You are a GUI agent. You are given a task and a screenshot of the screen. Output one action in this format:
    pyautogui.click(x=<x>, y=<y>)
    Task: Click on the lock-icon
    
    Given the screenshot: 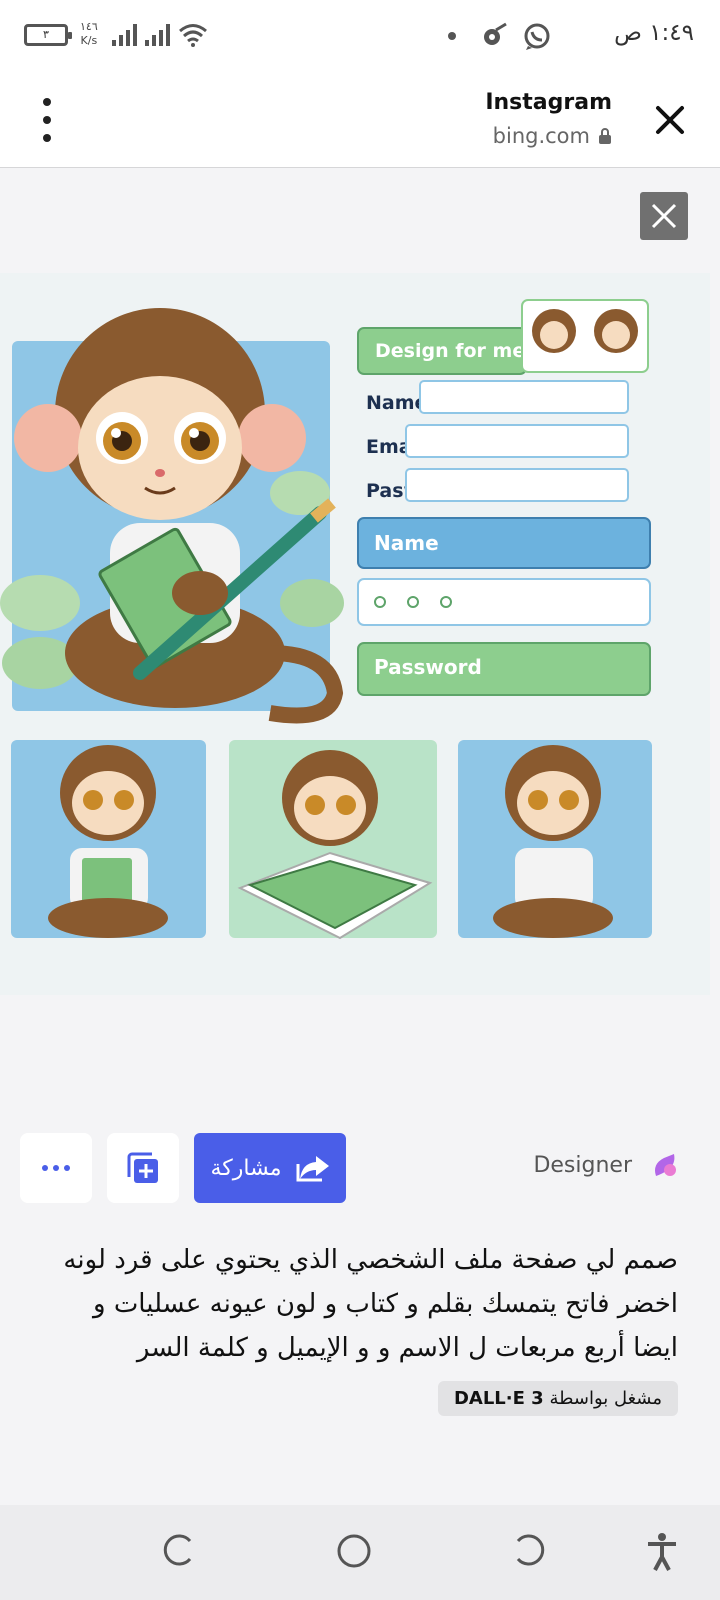 What is the action you would take?
    pyautogui.click(x=605, y=136)
    